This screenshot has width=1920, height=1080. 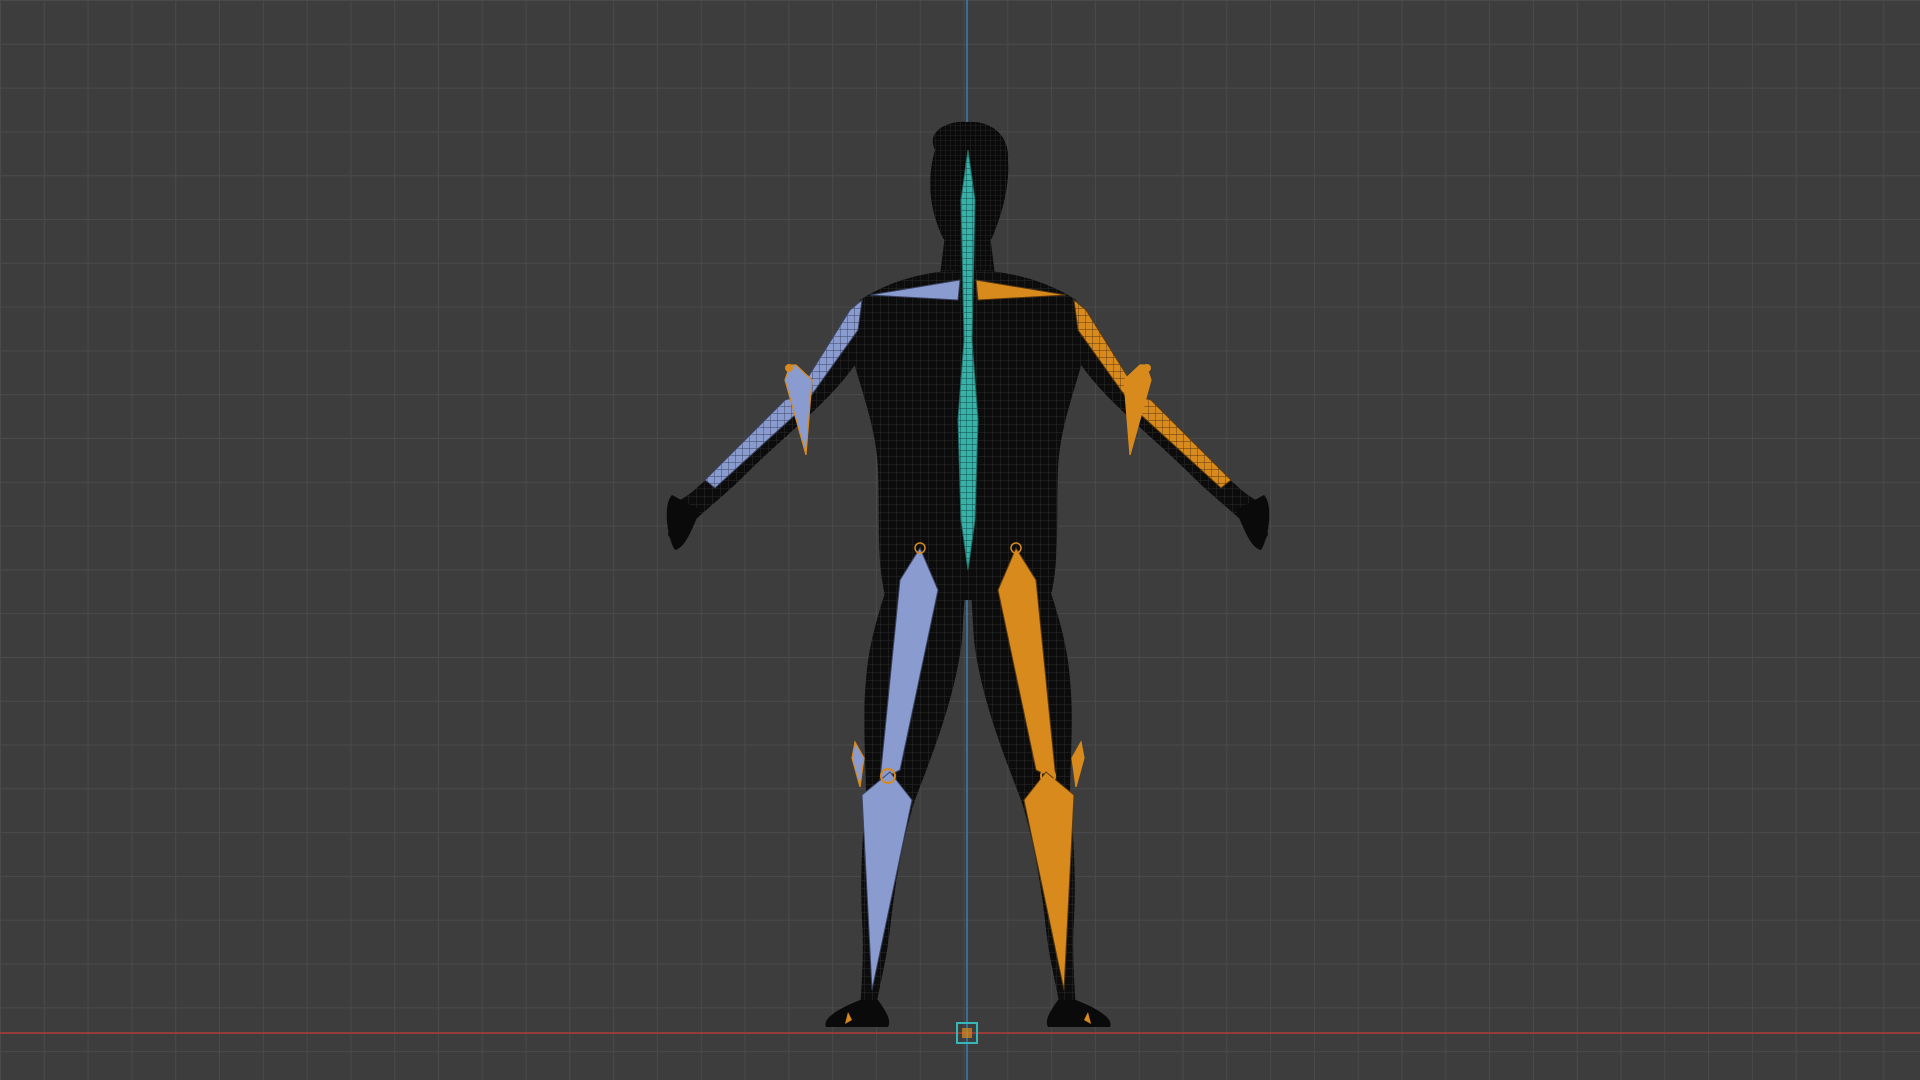 I want to click on forearm-bone-right, so click(x=1183, y=441).